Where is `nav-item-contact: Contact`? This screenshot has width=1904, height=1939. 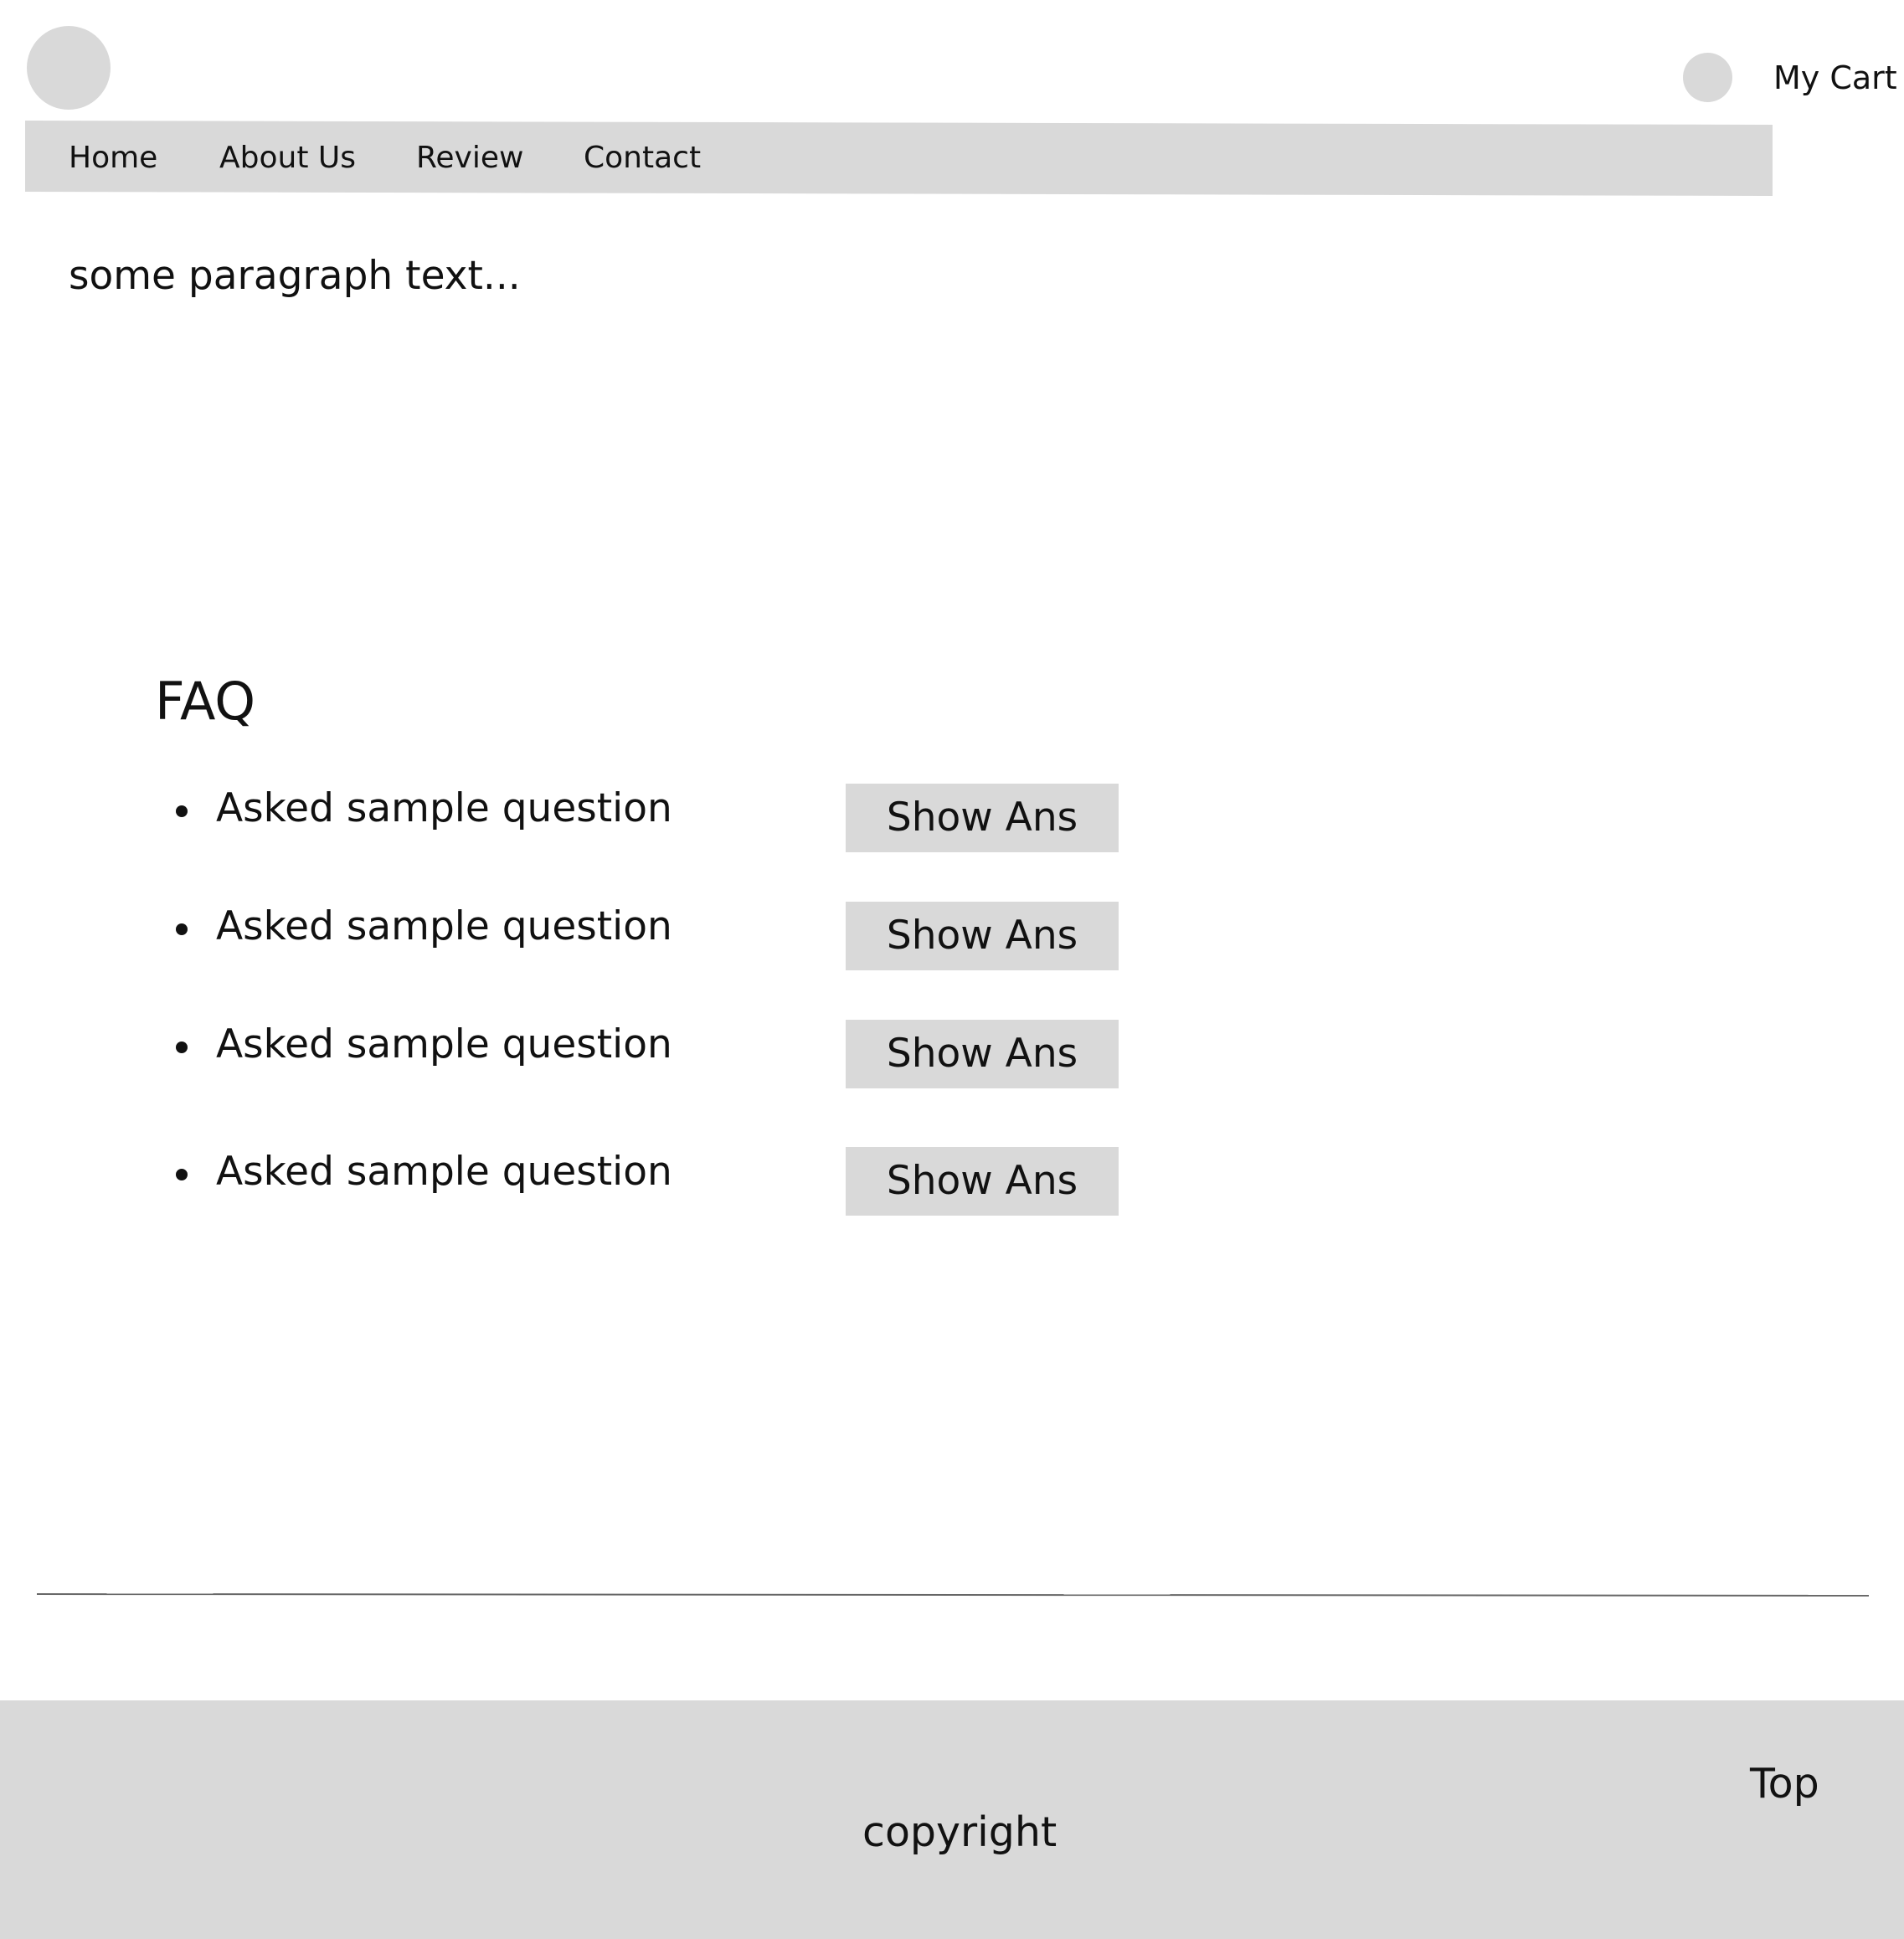 nav-item-contact: Contact is located at coordinates (642, 158).